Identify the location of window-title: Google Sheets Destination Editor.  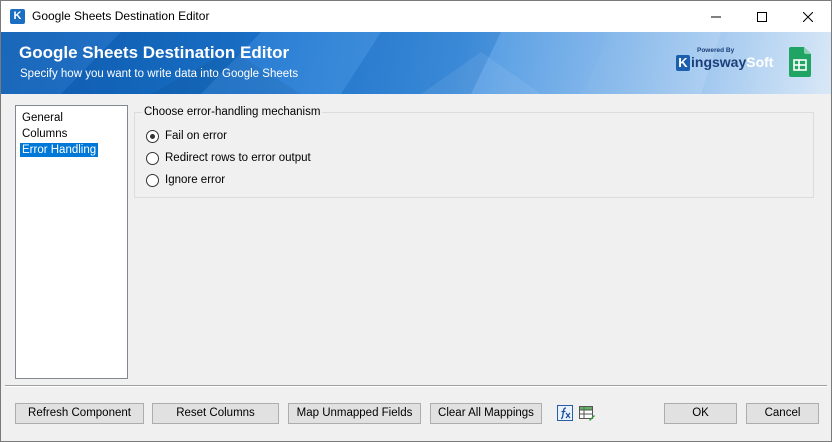
(121, 16).